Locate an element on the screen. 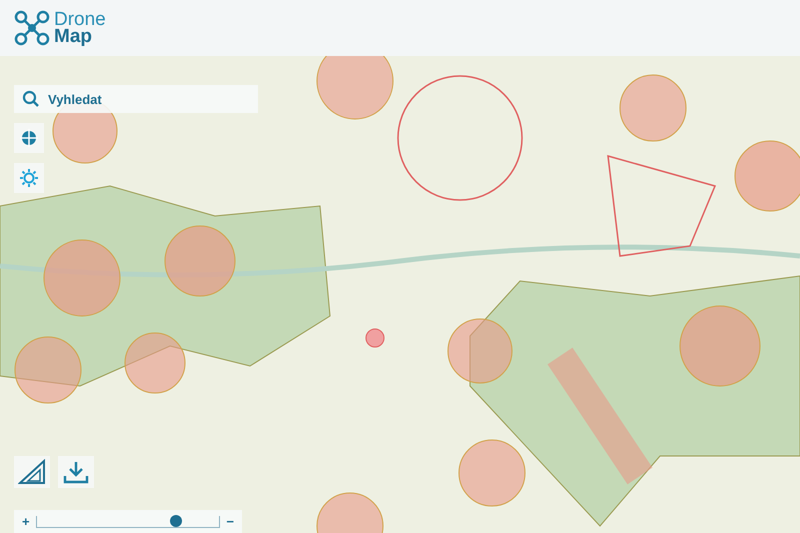  zoom-out-button: − is located at coordinates (230, 521).